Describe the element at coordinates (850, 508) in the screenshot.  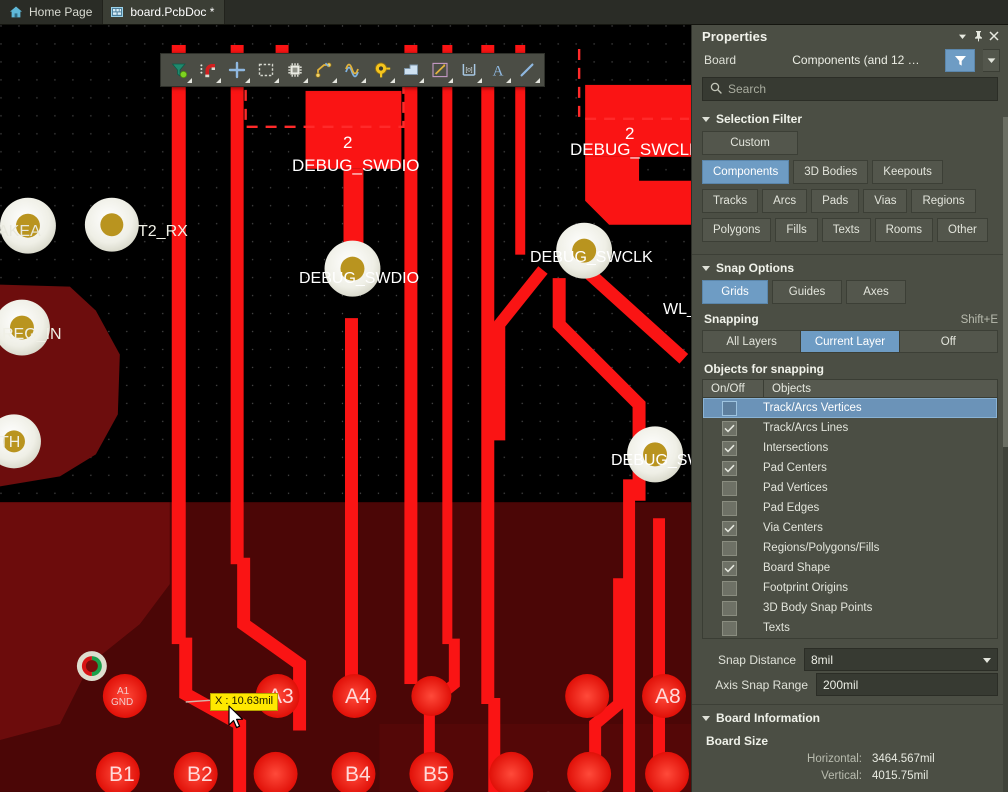
I see `table-row: Pad Edges` at that location.